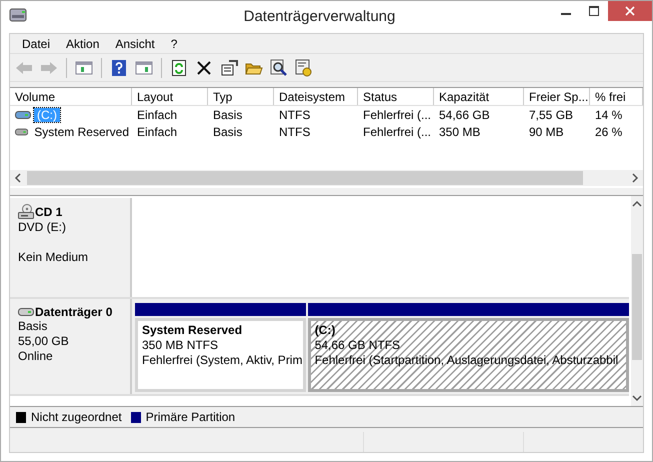 Image resolution: width=653 pixels, height=462 pixels. Describe the element at coordinates (33, 326) in the screenshot. I see `disk-info: Basis` at that location.